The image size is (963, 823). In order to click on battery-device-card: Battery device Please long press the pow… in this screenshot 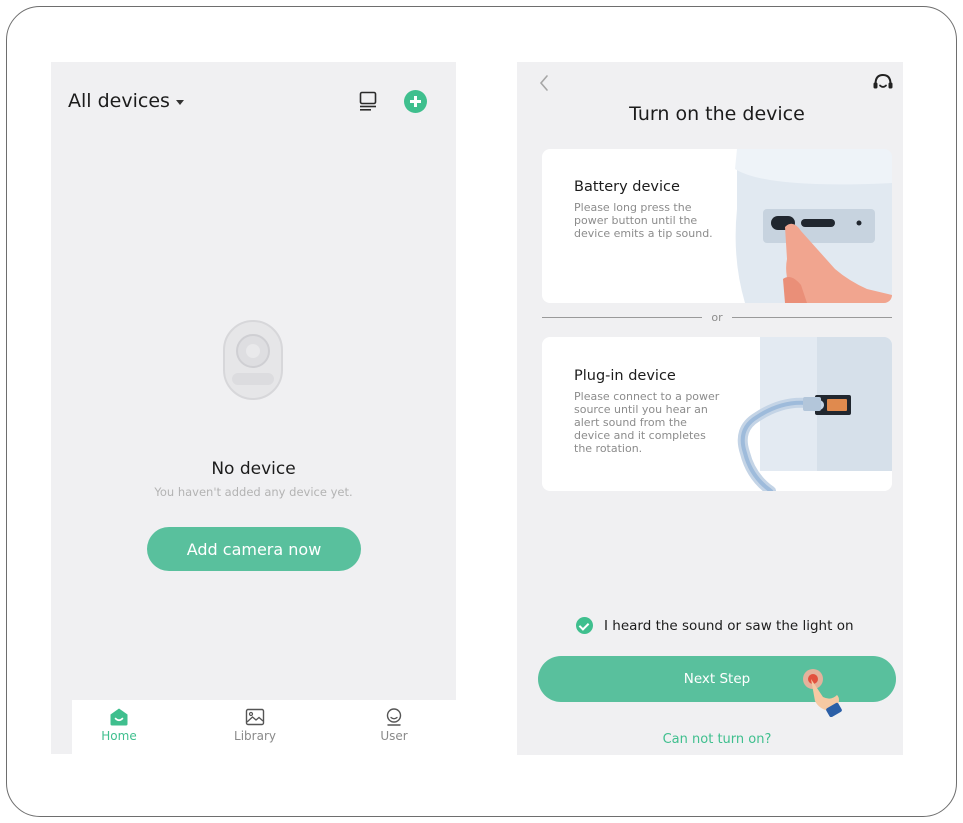, I will do `click(717, 226)`.